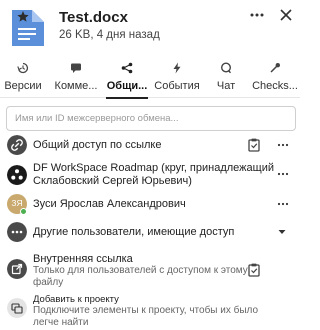 Image resolution: width=320 pixels, height=330 pixels. I want to click on share-row-public-link: Общий доступ по ссылке, so click(150, 145).